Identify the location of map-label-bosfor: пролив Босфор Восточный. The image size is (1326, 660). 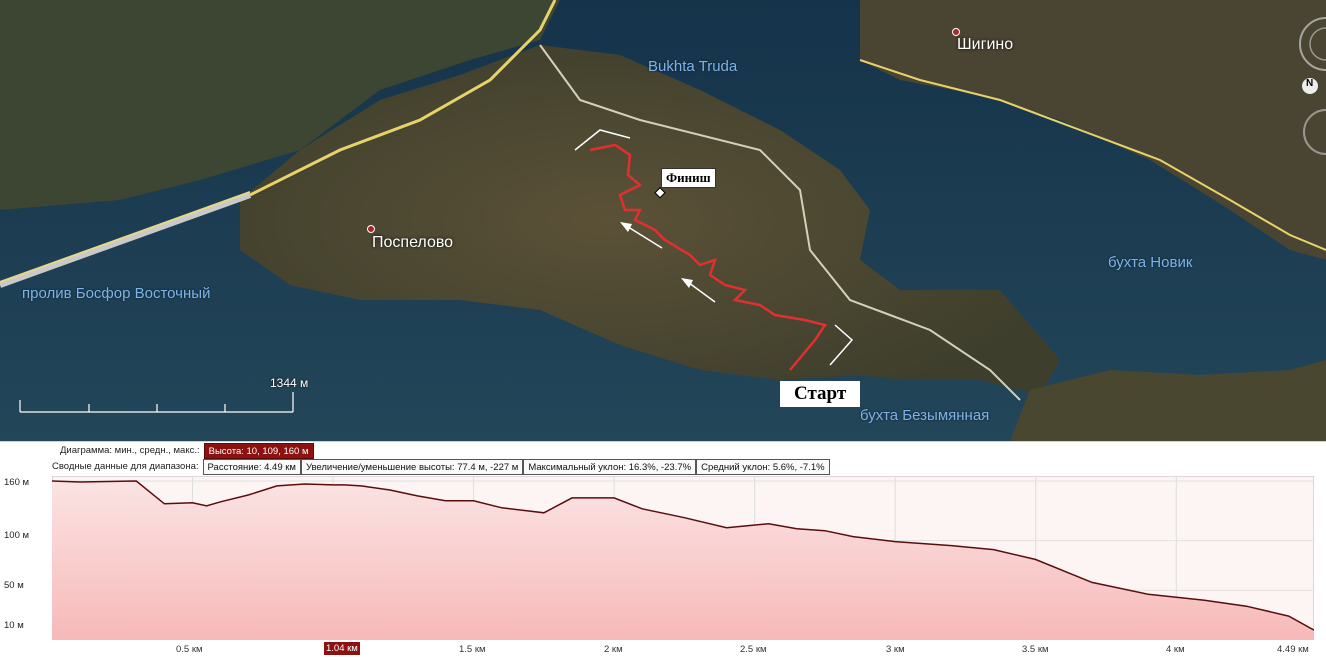
(116, 293).